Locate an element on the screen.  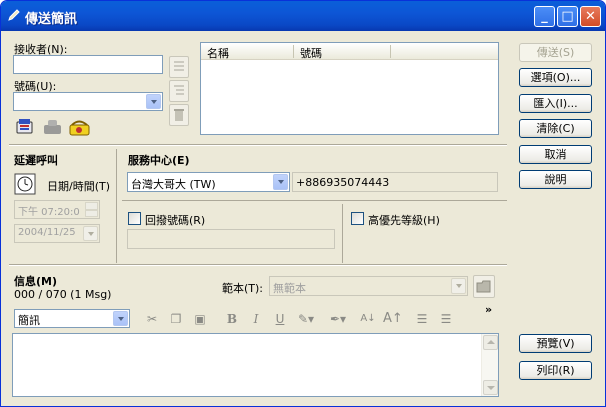
time-value: 下午 07:20:0 is located at coordinates (49, 212).